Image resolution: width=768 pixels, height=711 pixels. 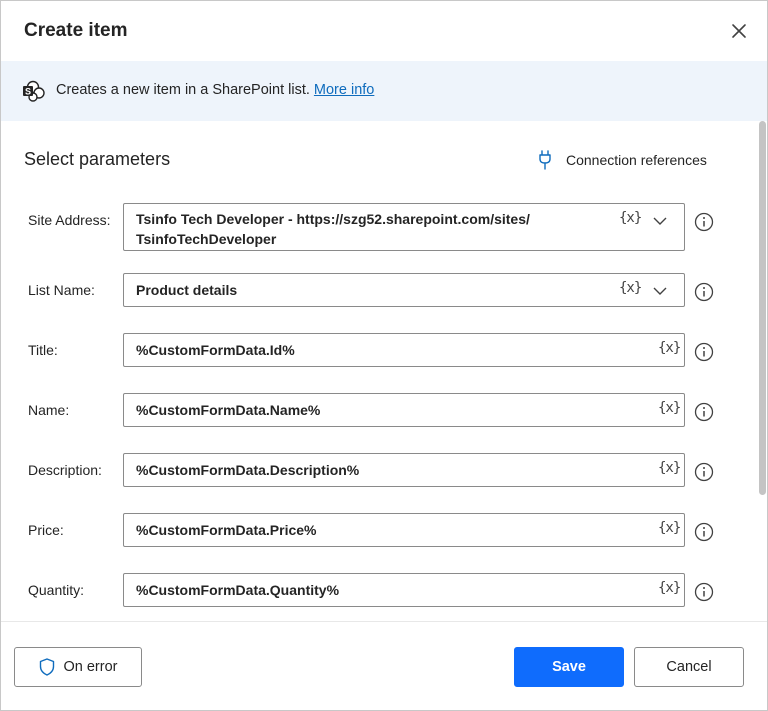 What do you see at coordinates (404, 410) in the screenshot?
I see `name-input: %CustomFormData.Name% {x}` at bounding box center [404, 410].